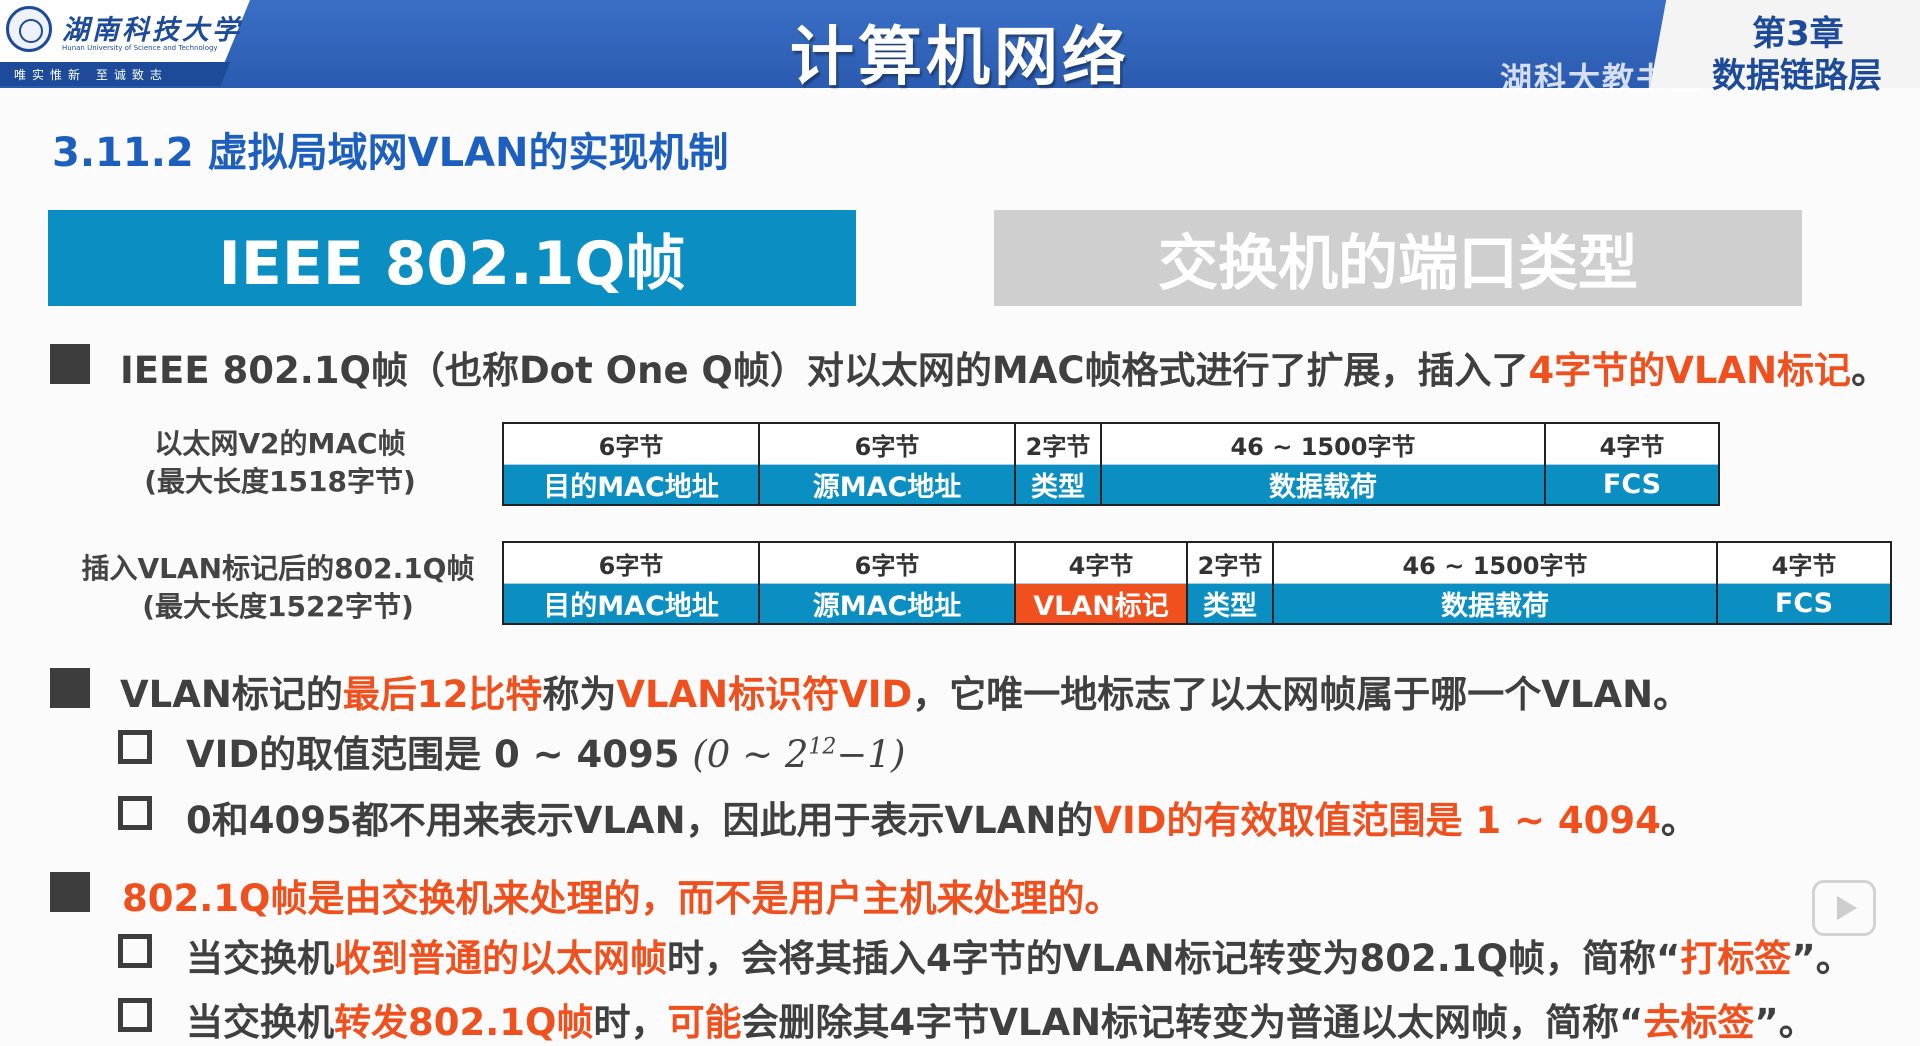  Describe the element at coordinates (280, 463) in the screenshot. I see `frame1-label: 以太网V2的MAC帧 (最大长度1518字节)` at that location.